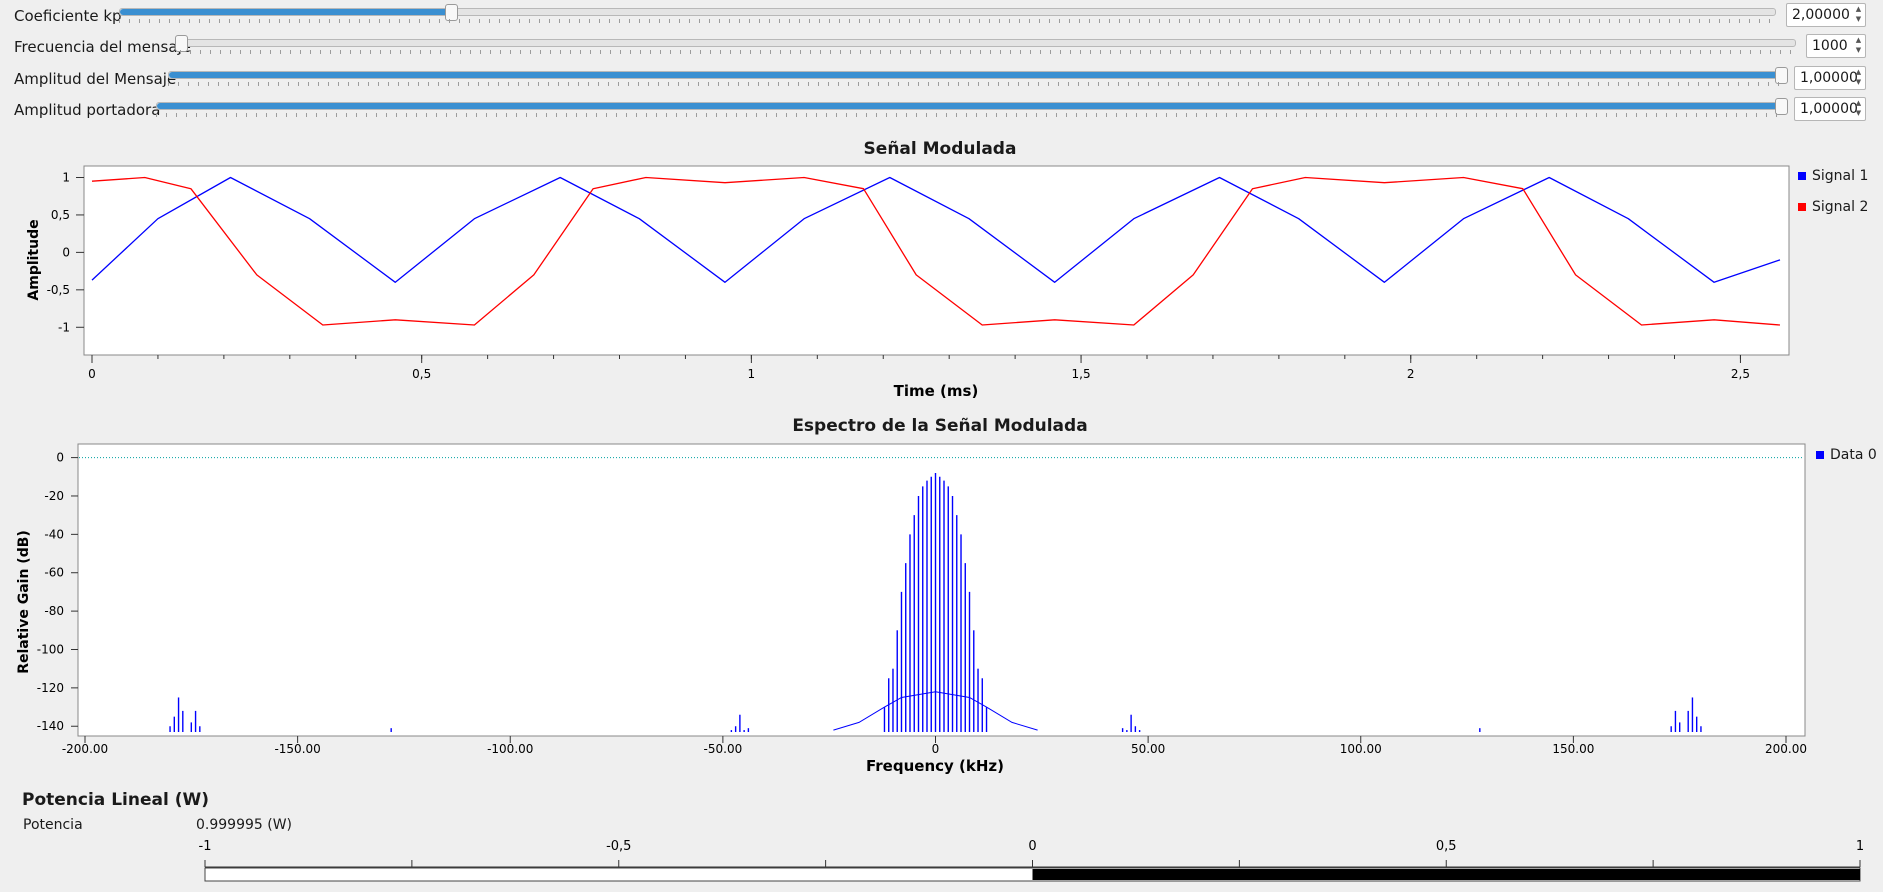  What do you see at coordinates (244, 825) in the screenshot?
I see `power-value: 0.999995 (W)` at bounding box center [244, 825].